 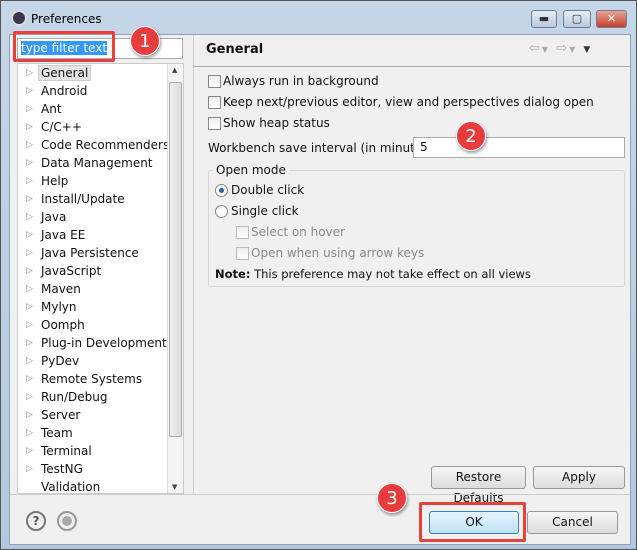 What do you see at coordinates (92, 379) in the screenshot?
I see `tree-item-label: Remote Systems` at bounding box center [92, 379].